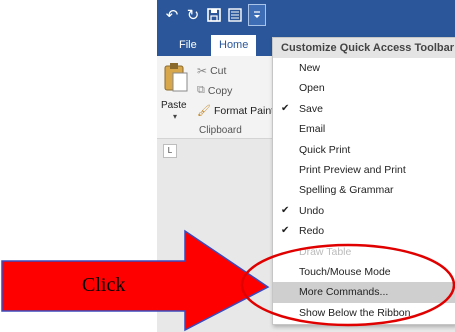 Image resolution: width=455 pixels, height=332 pixels. I want to click on annotation-click-label: Click, so click(104, 285).